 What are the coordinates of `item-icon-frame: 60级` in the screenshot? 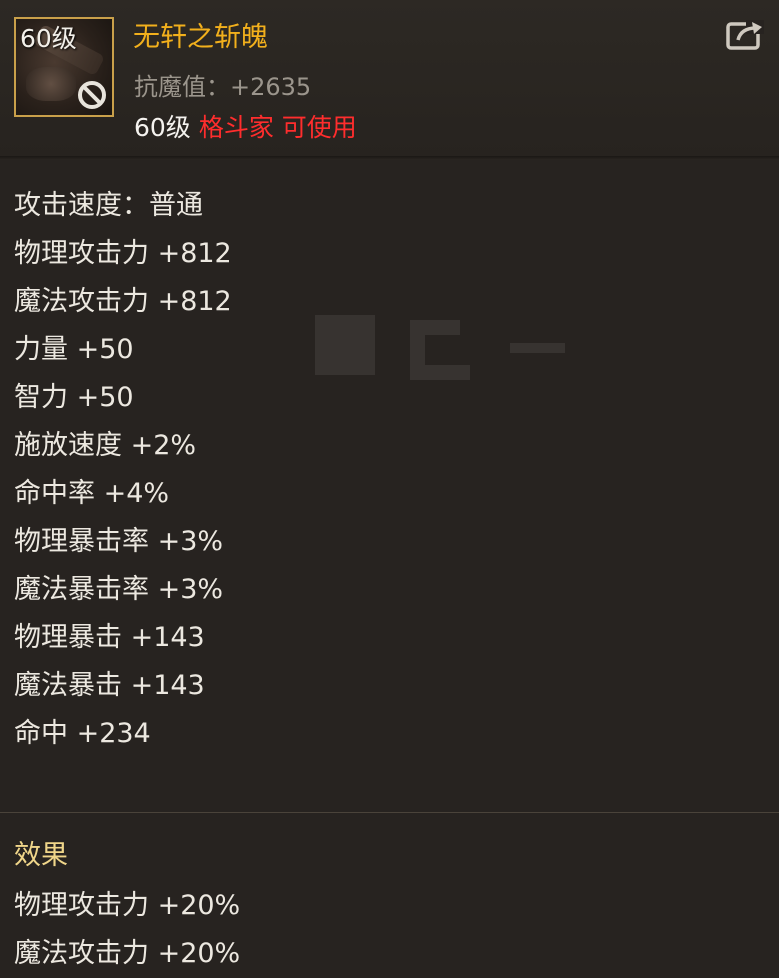 It's located at (64, 67).